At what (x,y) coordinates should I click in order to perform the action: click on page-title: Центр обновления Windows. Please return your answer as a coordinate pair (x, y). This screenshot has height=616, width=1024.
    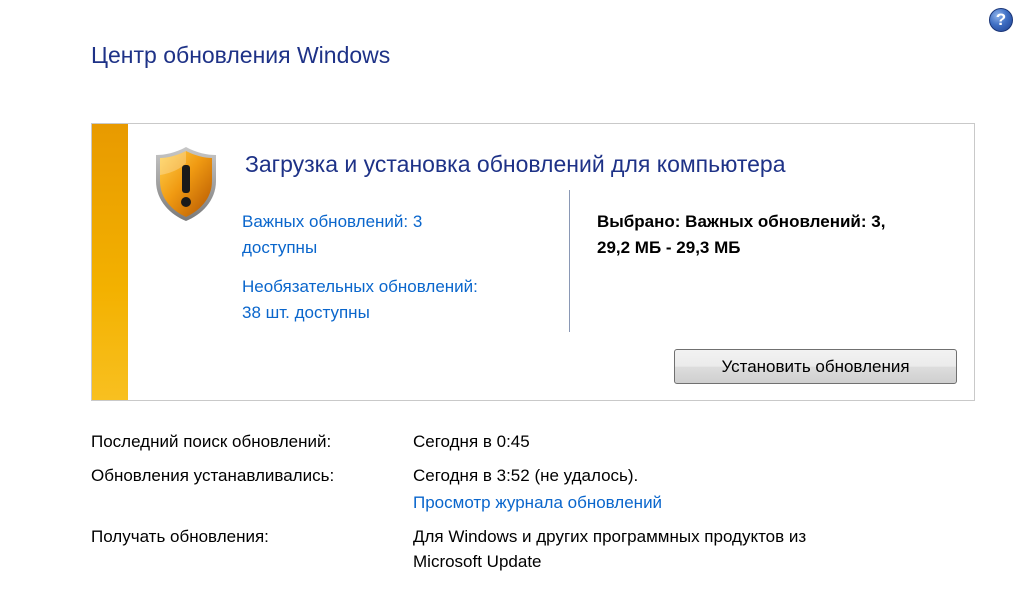
    Looking at the image, I should click on (241, 55).